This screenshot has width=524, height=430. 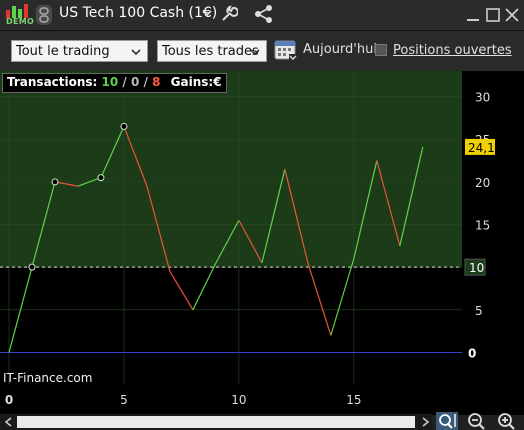 What do you see at coordinates (482, 226) in the screenshot?
I see `y-tick-label: 15` at bounding box center [482, 226].